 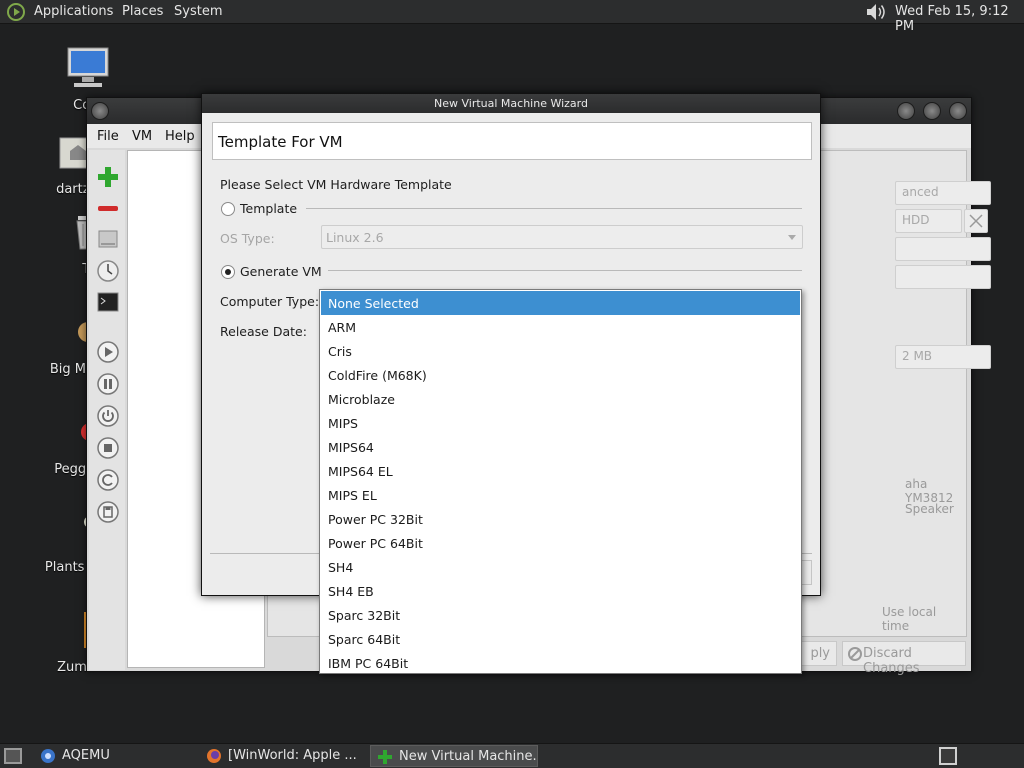 I want to click on minimize-icon, so click(x=906, y=111).